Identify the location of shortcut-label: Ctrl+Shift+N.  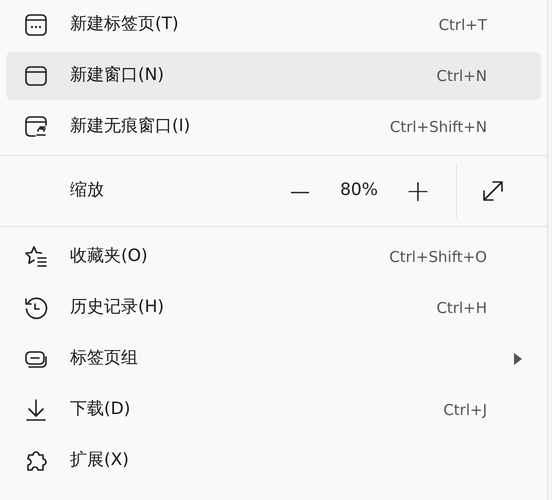
(438, 127).